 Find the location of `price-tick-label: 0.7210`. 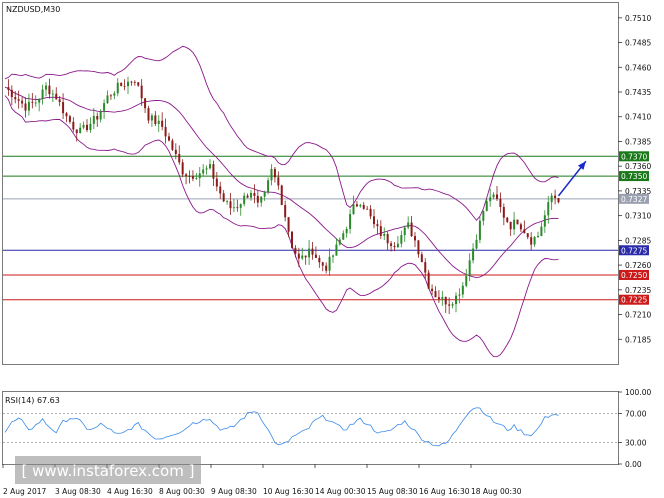

price-tick-label: 0.7210 is located at coordinates (638, 315).